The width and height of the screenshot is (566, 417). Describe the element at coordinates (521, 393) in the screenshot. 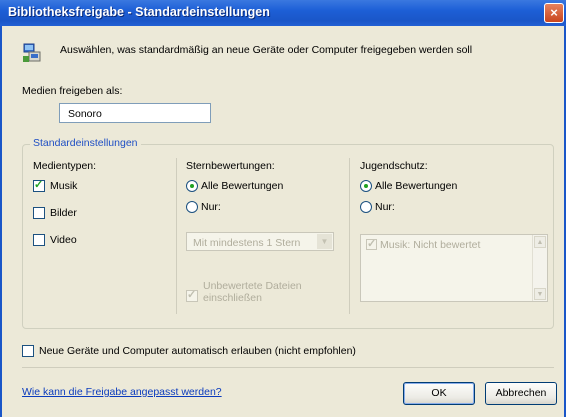

I see `cancel-button: Abbrechen` at that location.